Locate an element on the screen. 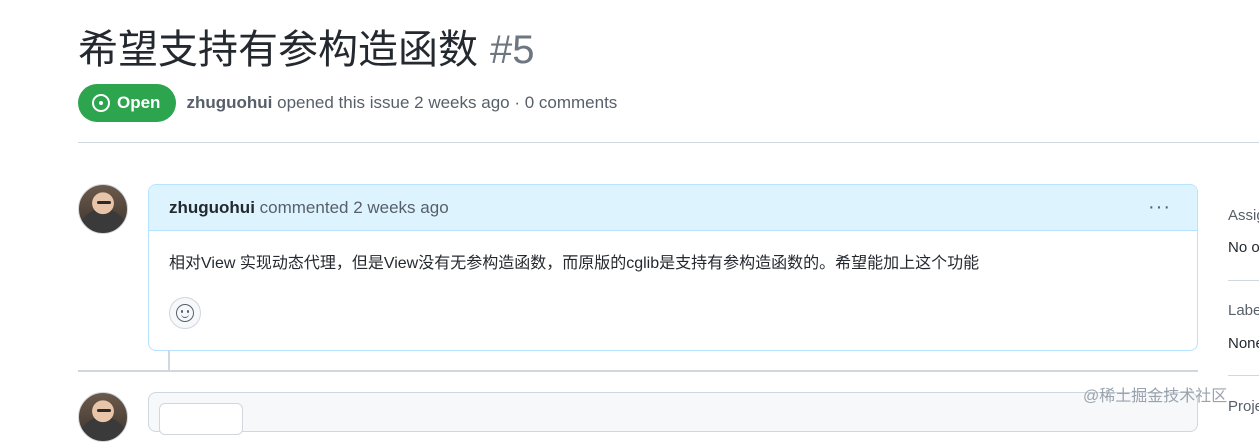 The width and height of the screenshot is (1259, 442). comment-composer is located at coordinates (673, 413).